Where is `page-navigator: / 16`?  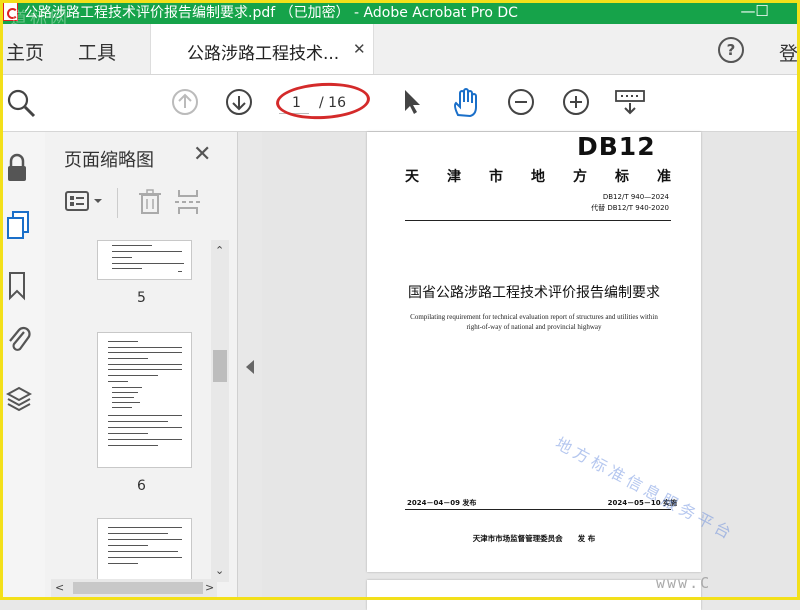
page-navigator: / 16 is located at coordinates (322, 103).